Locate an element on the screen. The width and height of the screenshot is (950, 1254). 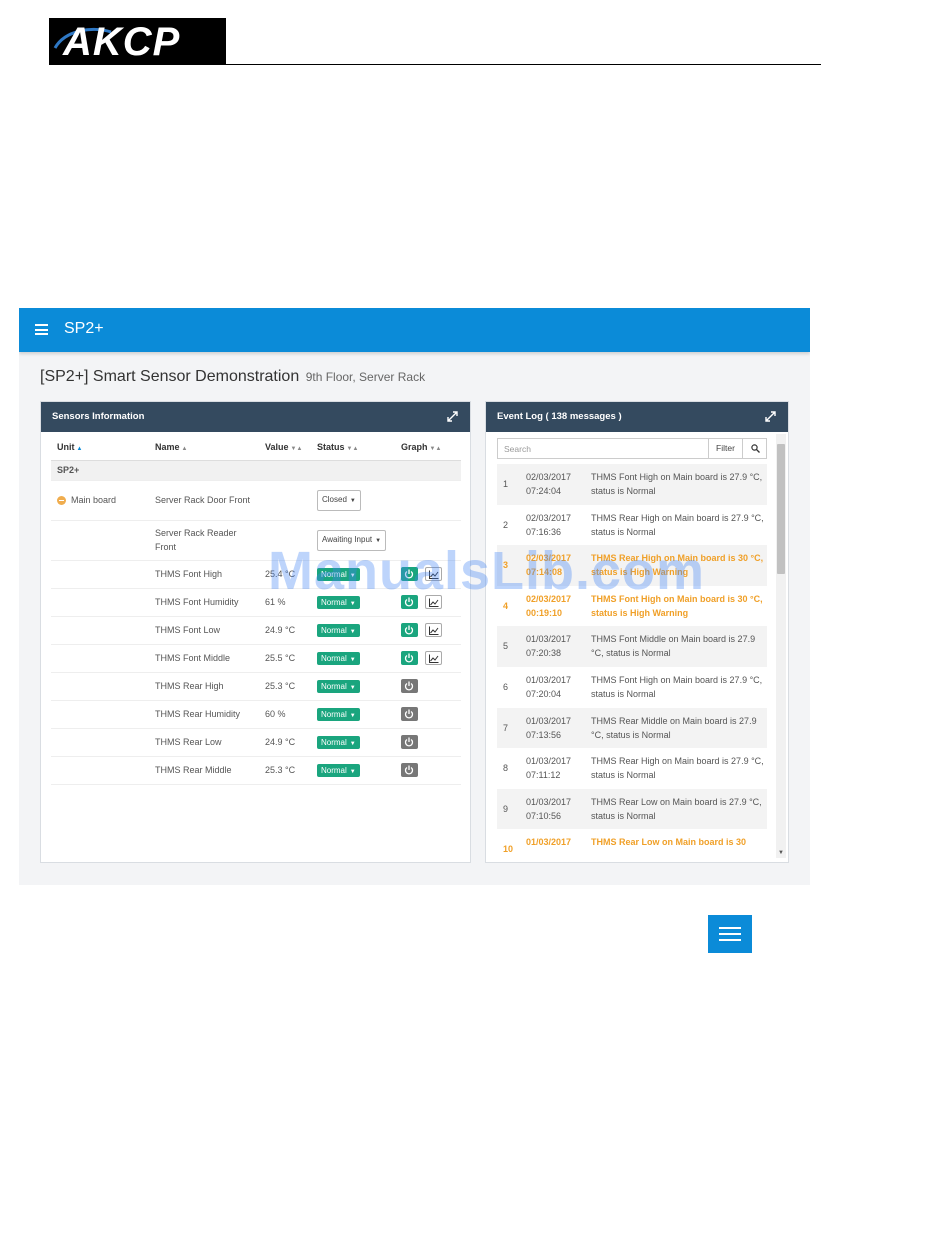
table-row: THMS Rear Low 24.9 °C Normal ▼ is located at coordinates (256, 742).